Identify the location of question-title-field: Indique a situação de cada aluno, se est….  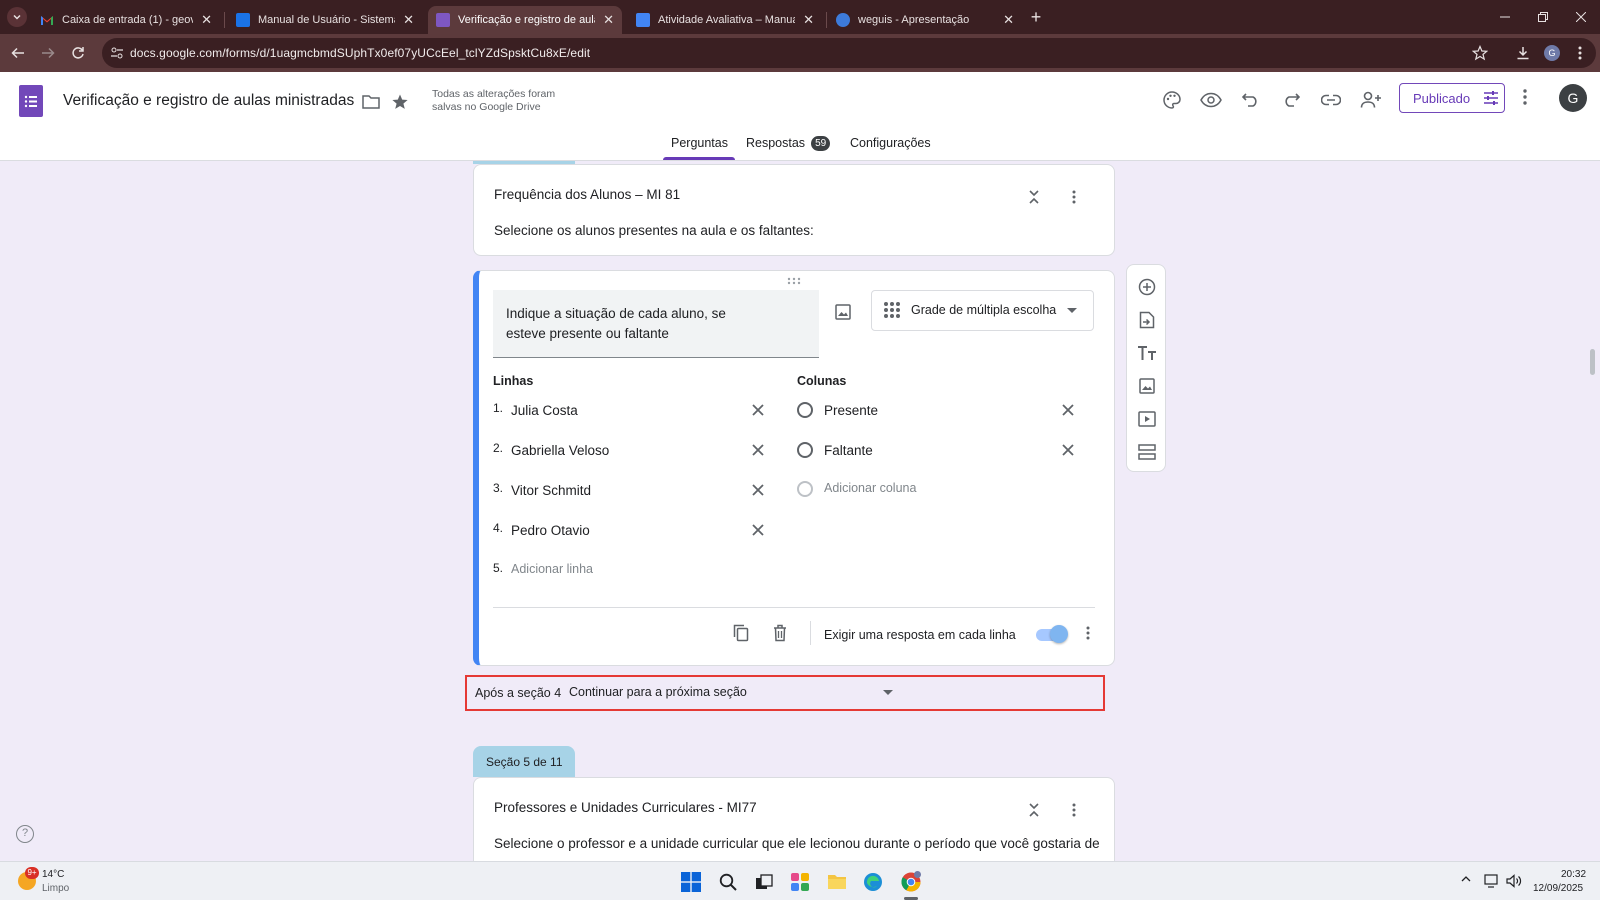
(656, 324).